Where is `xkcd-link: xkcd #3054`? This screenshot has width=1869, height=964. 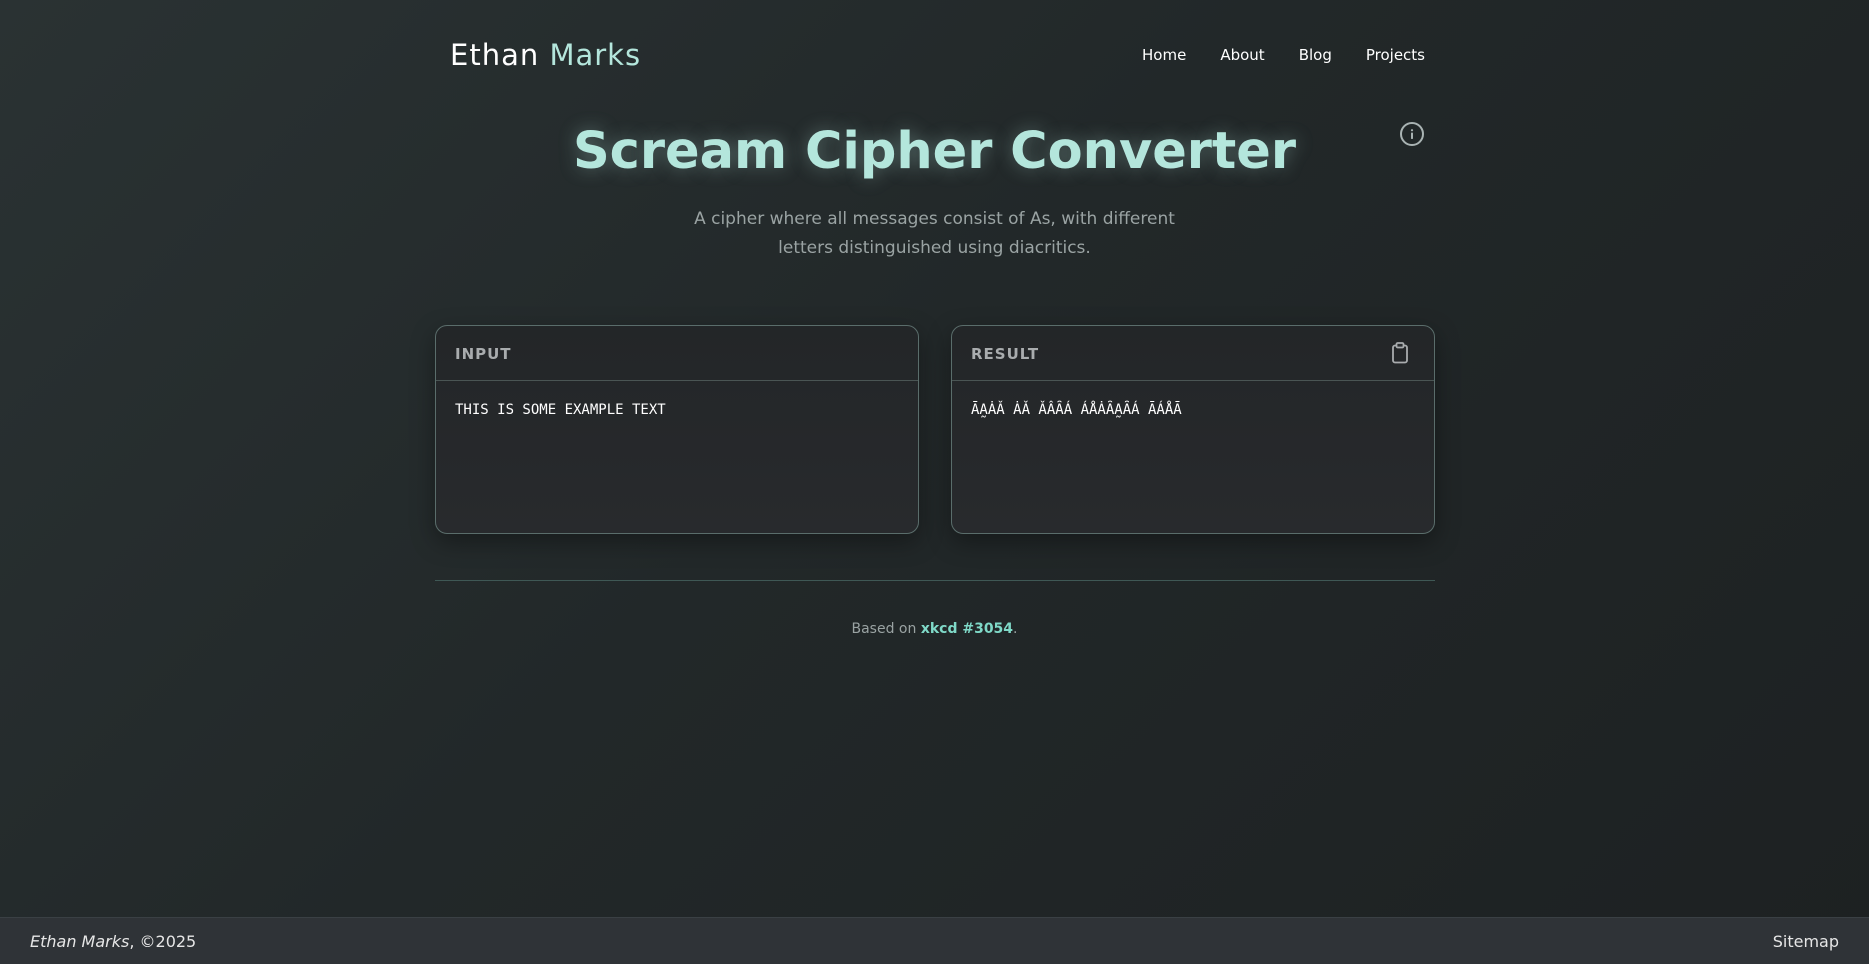
xkcd-link: xkcd #3054 is located at coordinates (967, 629).